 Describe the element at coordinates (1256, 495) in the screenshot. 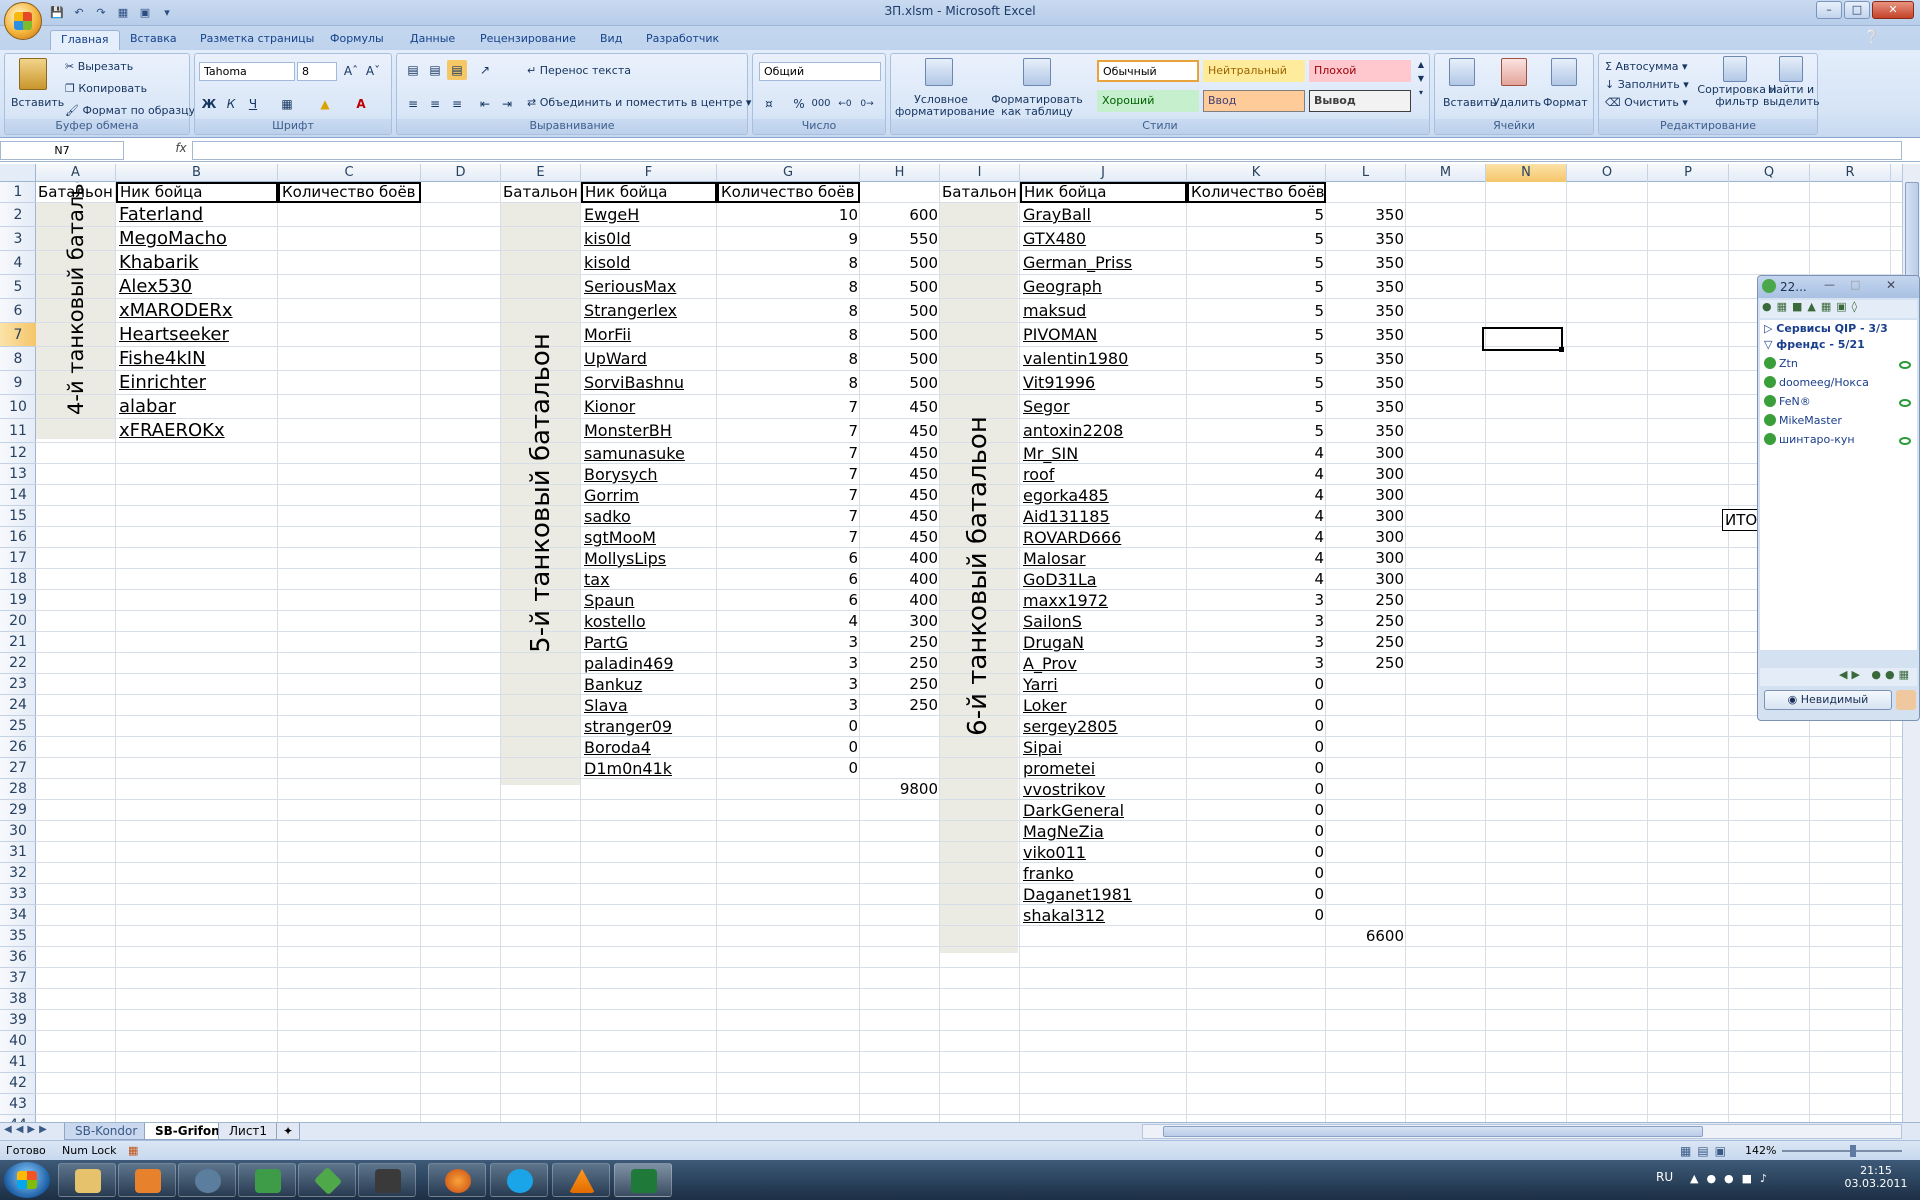

I see `battles-count: 4` at that location.